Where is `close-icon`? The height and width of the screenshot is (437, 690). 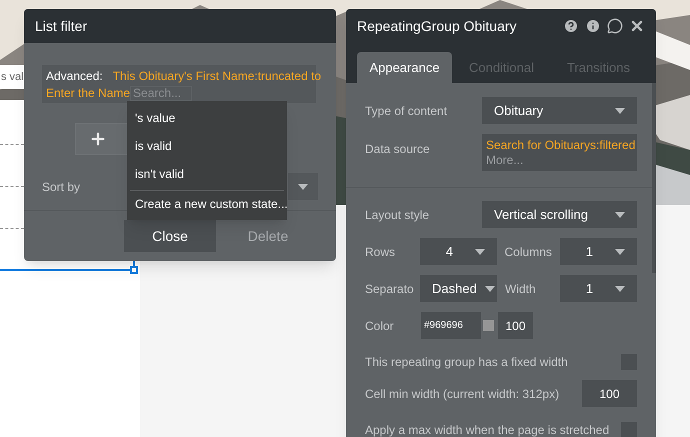
close-icon is located at coordinates (637, 26).